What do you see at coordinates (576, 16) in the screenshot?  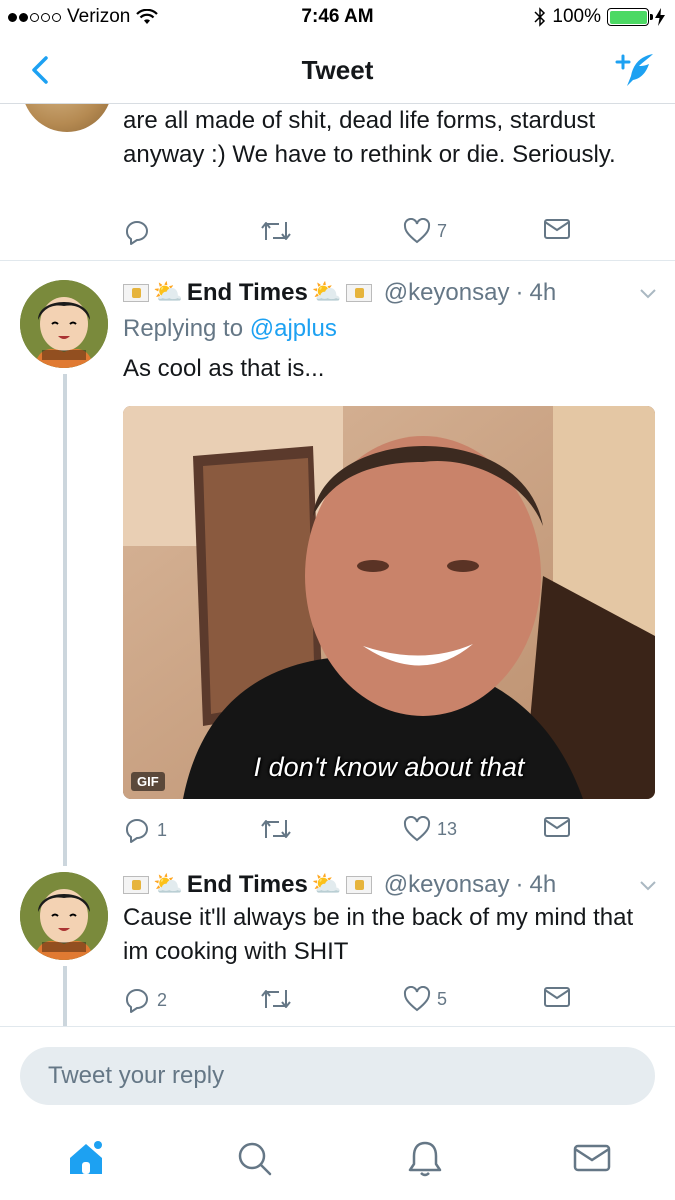 I see `battery-percent: 100%` at bounding box center [576, 16].